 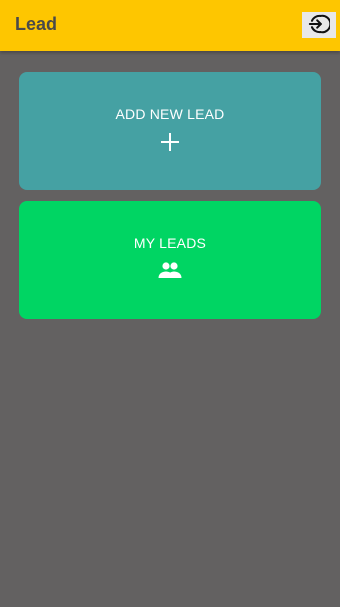 I want to click on people-icon, so click(x=170, y=270).